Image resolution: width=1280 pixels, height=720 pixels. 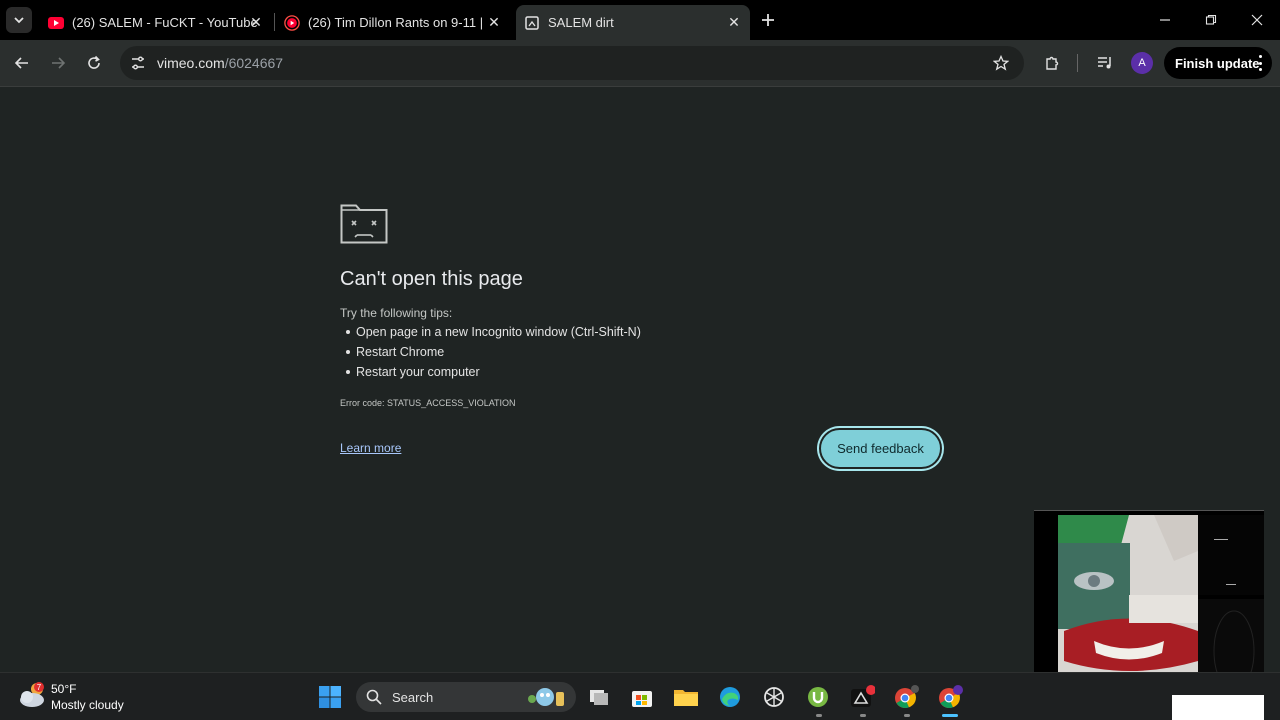 What do you see at coordinates (428, 403) in the screenshot?
I see `error-code: Error code: STATUS_ACCESS_VIOLATION` at bounding box center [428, 403].